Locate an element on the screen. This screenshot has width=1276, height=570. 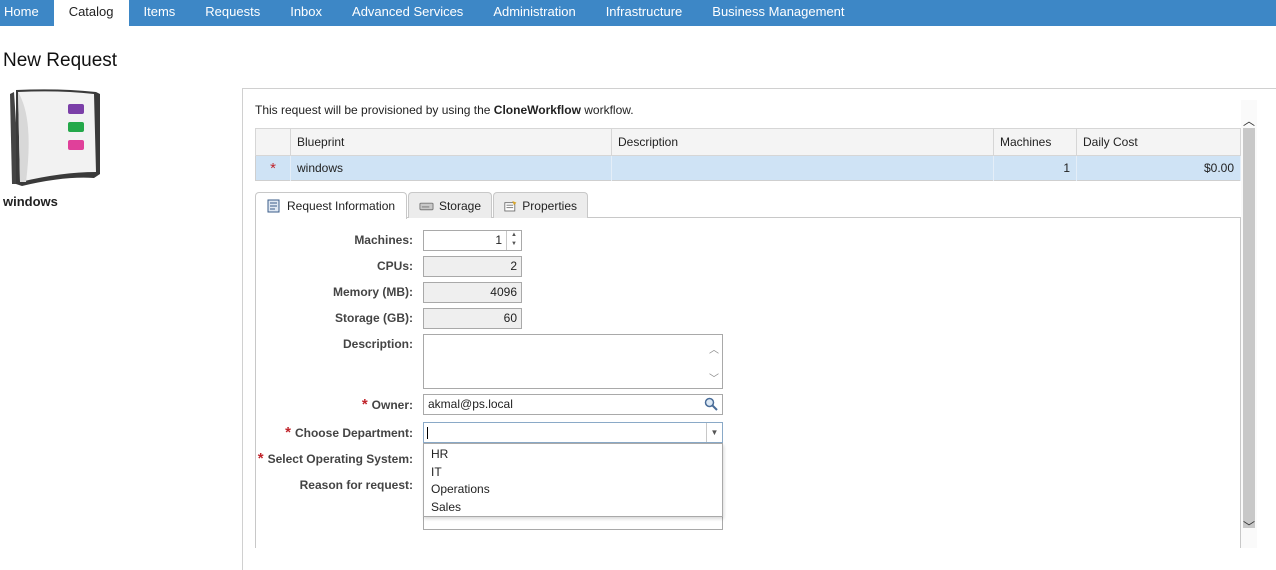
chevron-down-icon: ▼ is located at coordinates (714, 432).